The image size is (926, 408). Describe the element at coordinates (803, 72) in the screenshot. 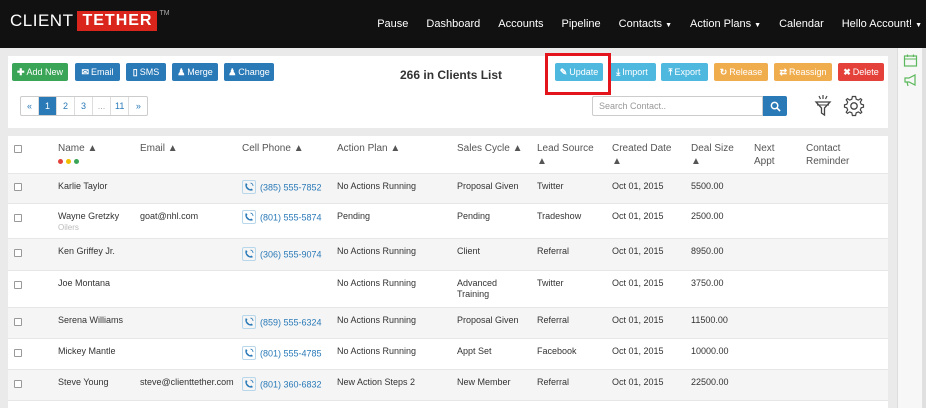

I see `reassign-button: ⇄ Reassign` at that location.